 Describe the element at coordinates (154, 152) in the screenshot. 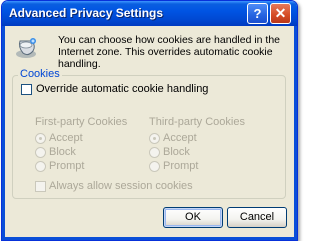

I see `third-party-block-radio` at that location.